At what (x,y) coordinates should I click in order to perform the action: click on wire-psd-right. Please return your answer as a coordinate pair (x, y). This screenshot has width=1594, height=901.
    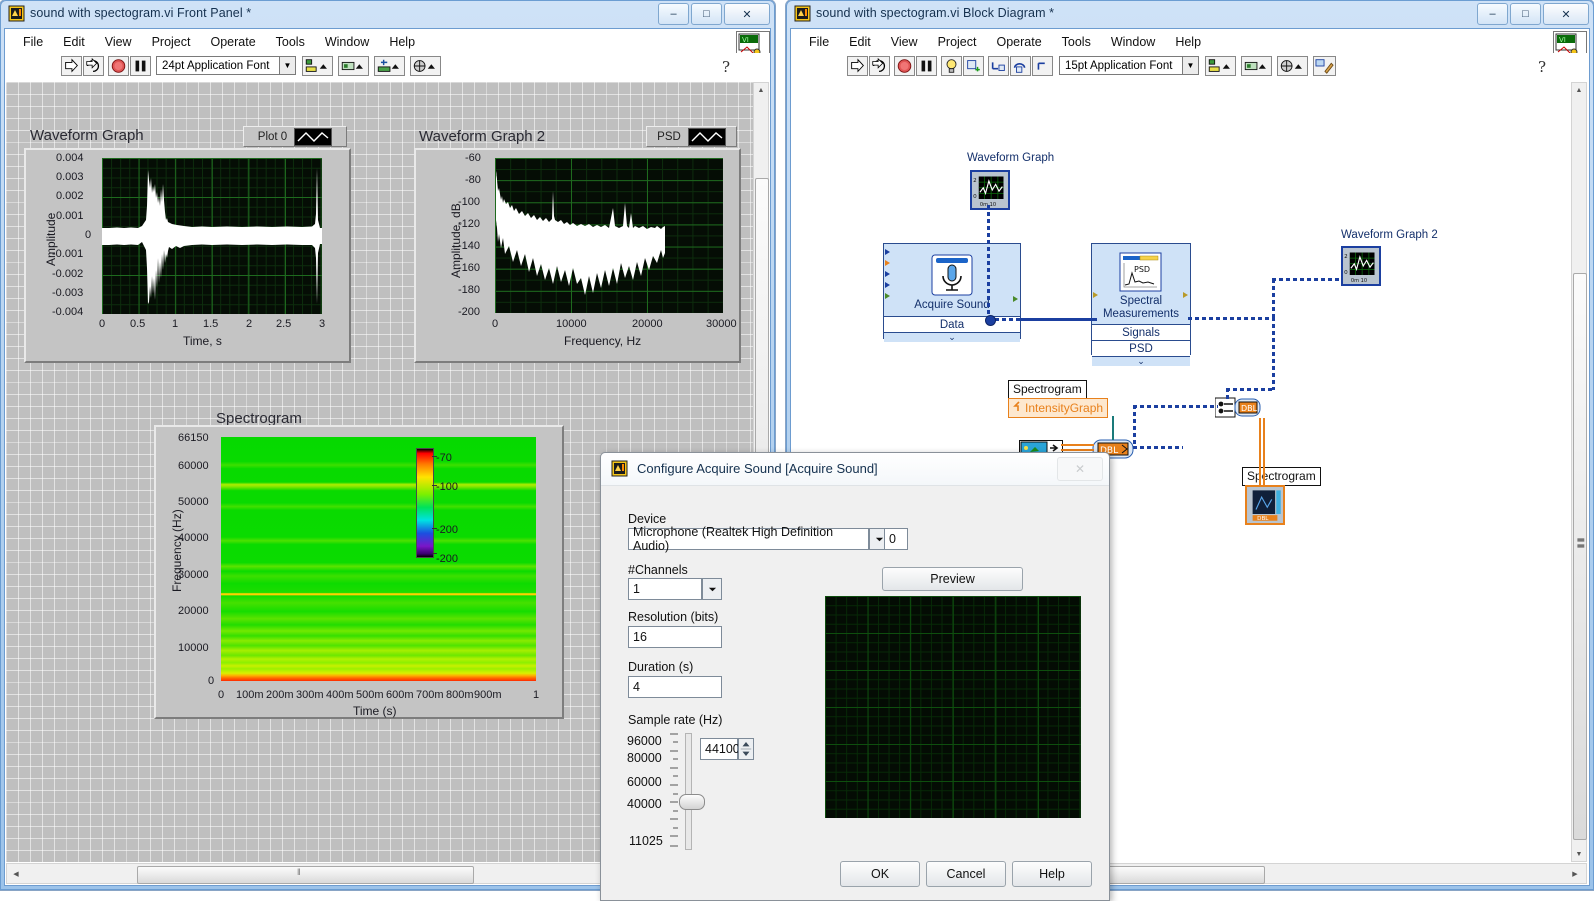
    Looking at the image, I should click on (1231, 318).